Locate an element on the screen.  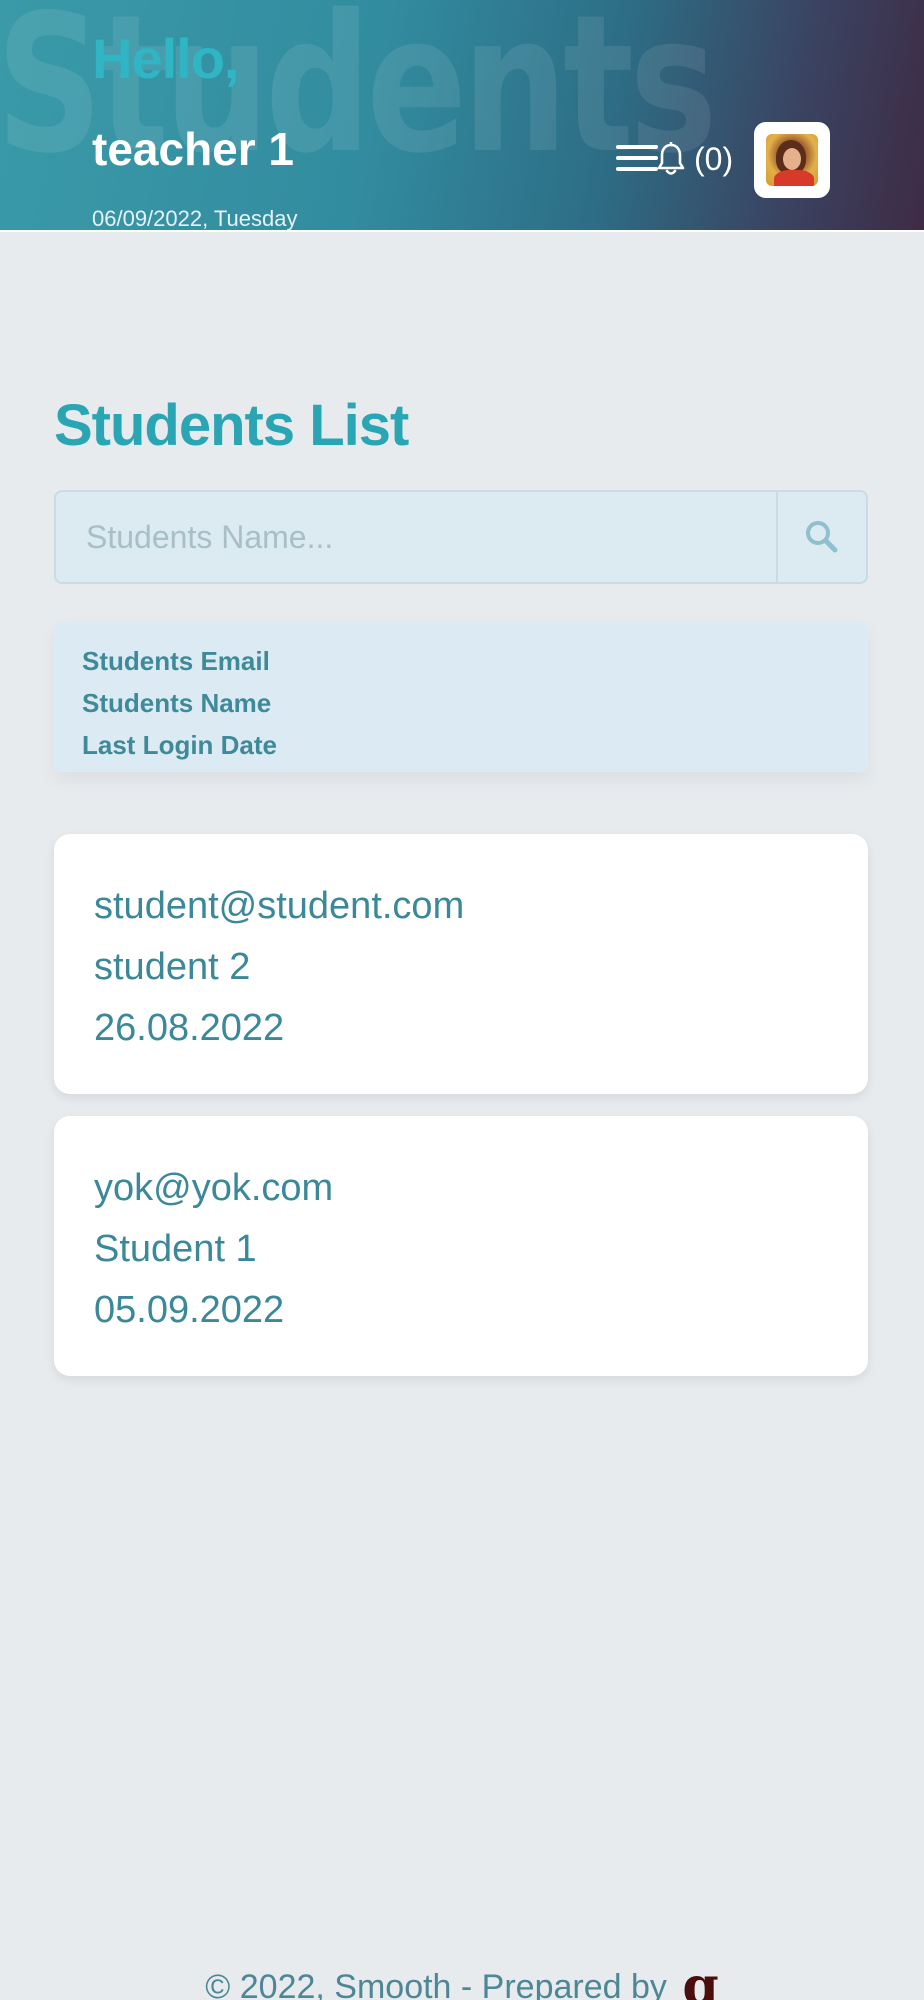
student-email: yok@yok.com is located at coordinates (214, 1188).